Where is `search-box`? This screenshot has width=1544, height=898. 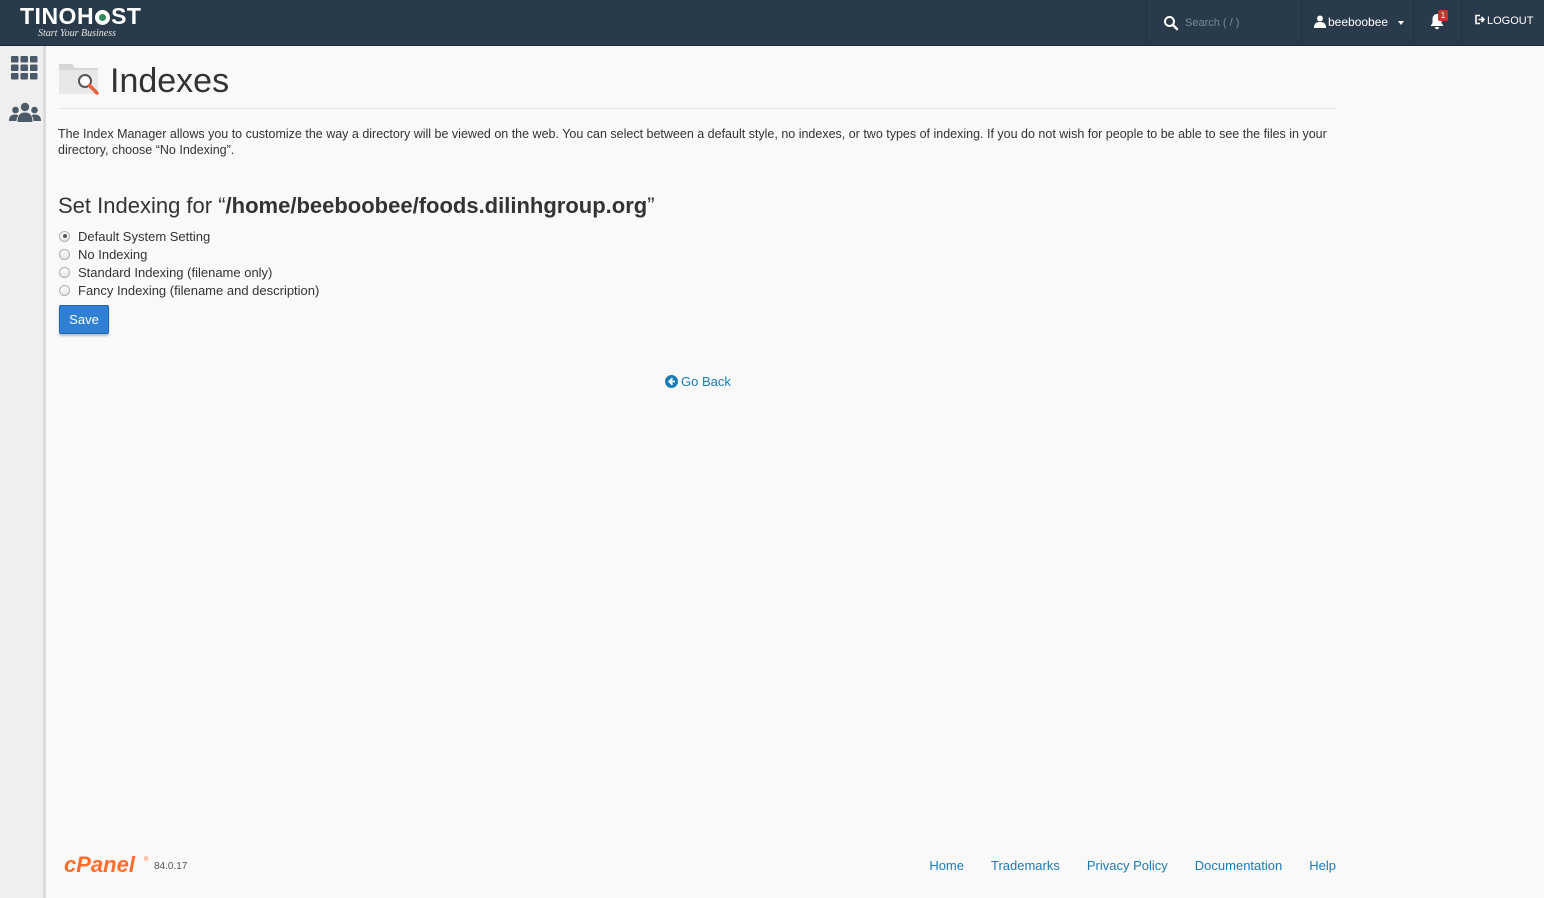
search-box is located at coordinates (1224, 23).